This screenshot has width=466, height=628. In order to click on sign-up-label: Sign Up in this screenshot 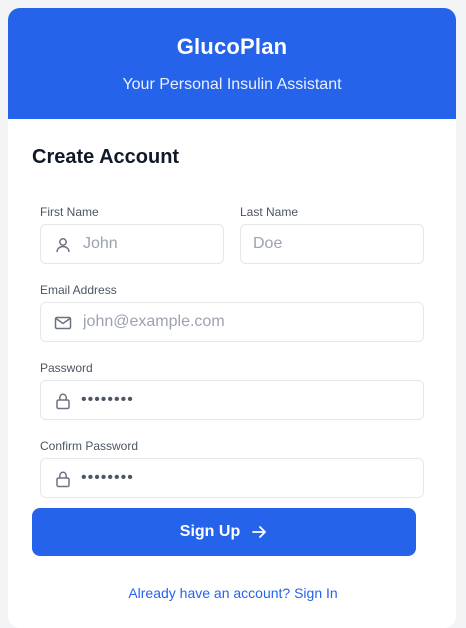, I will do `click(210, 531)`.